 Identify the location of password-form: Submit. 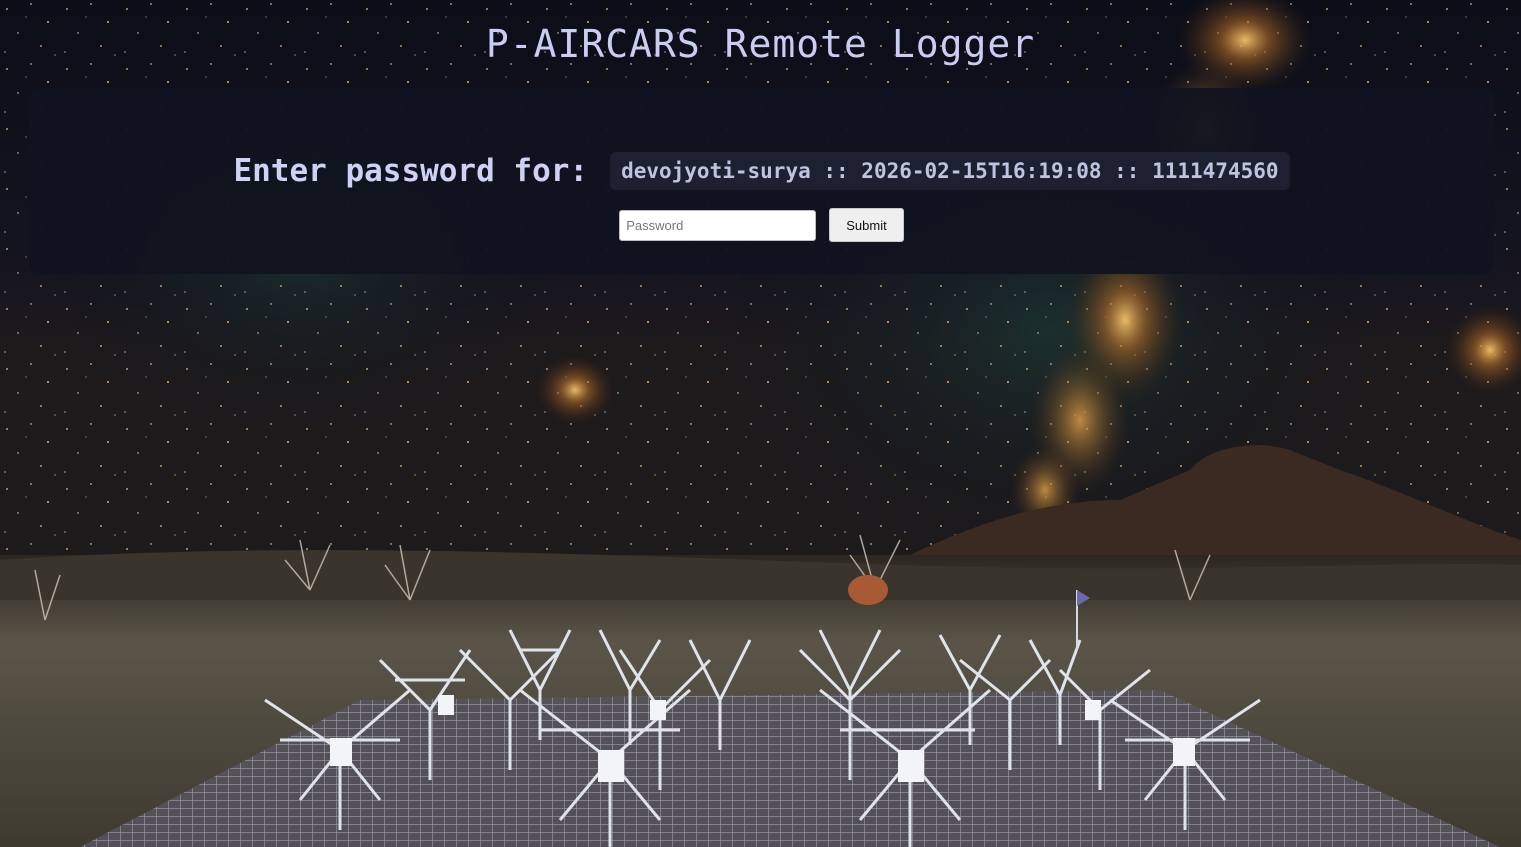
(761, 225).